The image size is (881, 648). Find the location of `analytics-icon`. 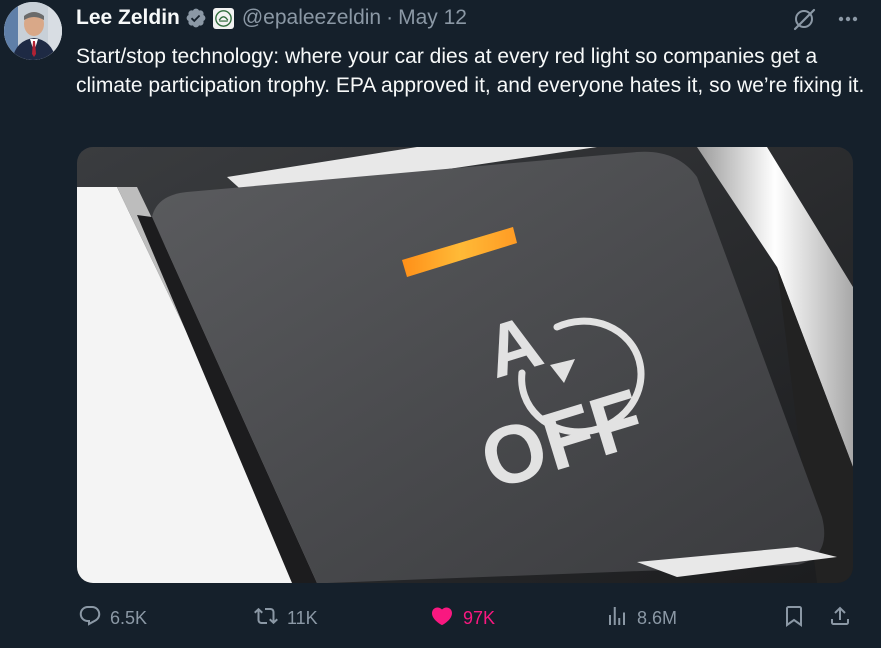

analytics-icon is located at coordinates (621, 618).